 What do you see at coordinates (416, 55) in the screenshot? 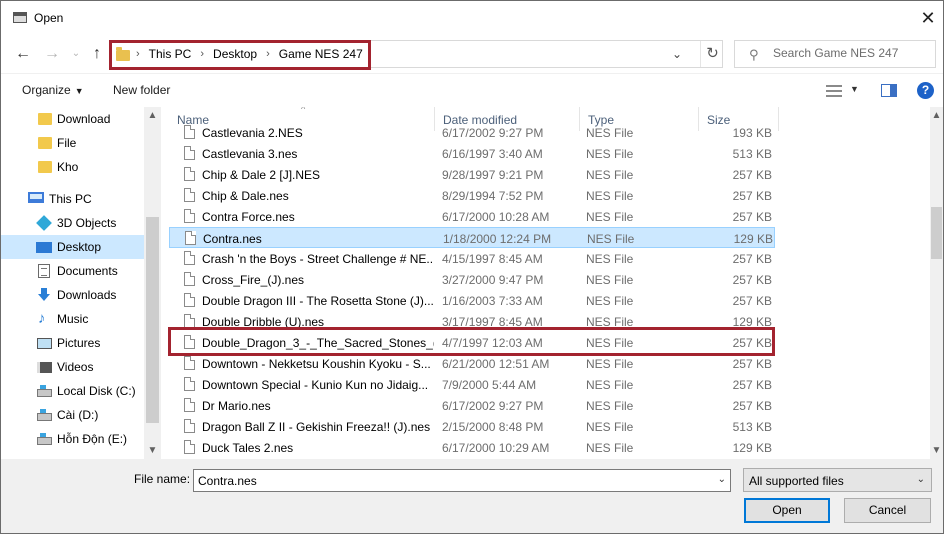
I see `address-bar: › This PC › Desktop › Game NES 247 ⌄ ↻` at bounding box center [416, 55].